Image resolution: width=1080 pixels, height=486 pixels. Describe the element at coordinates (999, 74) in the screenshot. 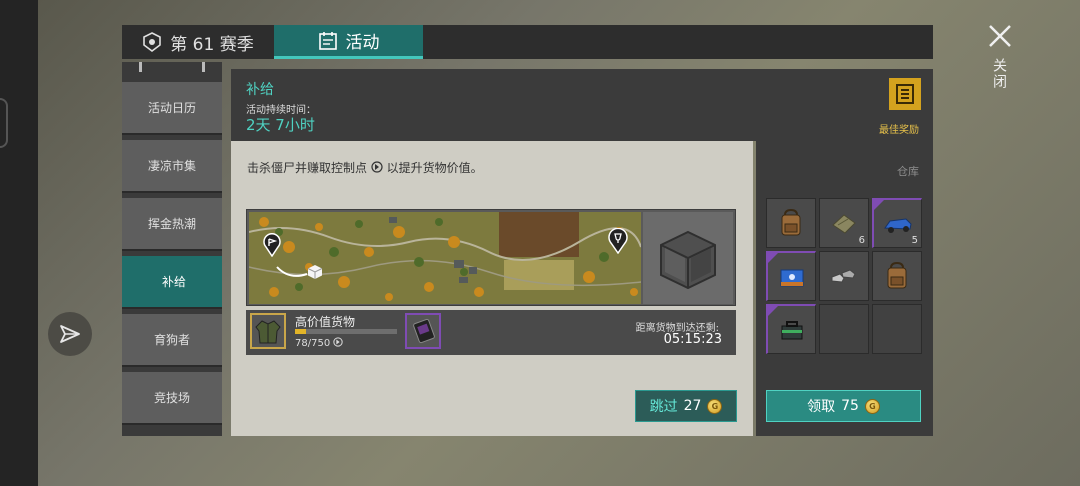

I see `close-label: 关闭` at that location.